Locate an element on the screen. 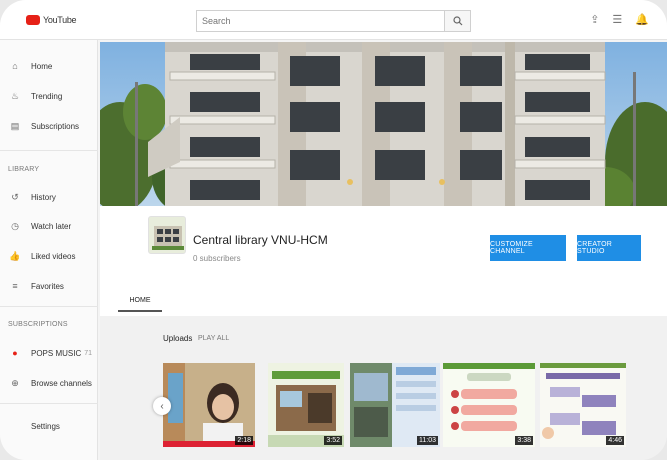 This screenshot has width=667, height=460. sidebar-item-label: Browse channels is located at coordinates (61, 383).